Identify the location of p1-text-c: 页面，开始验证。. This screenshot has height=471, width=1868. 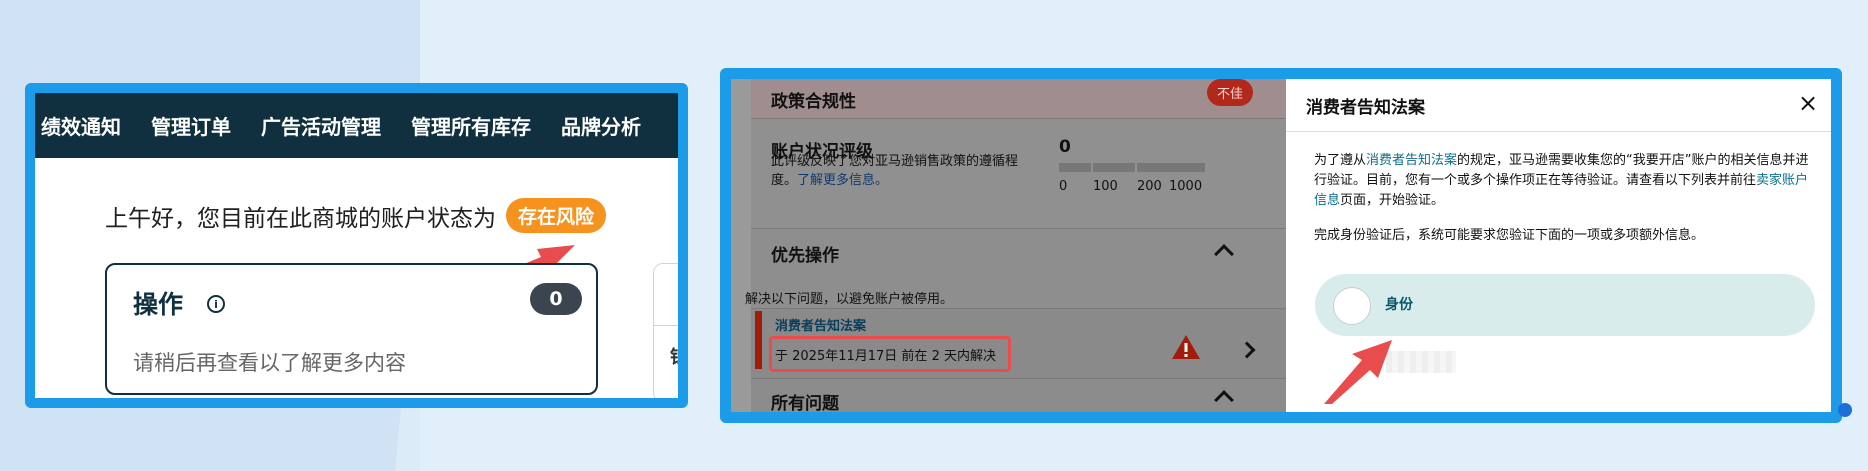
(1392, 200).